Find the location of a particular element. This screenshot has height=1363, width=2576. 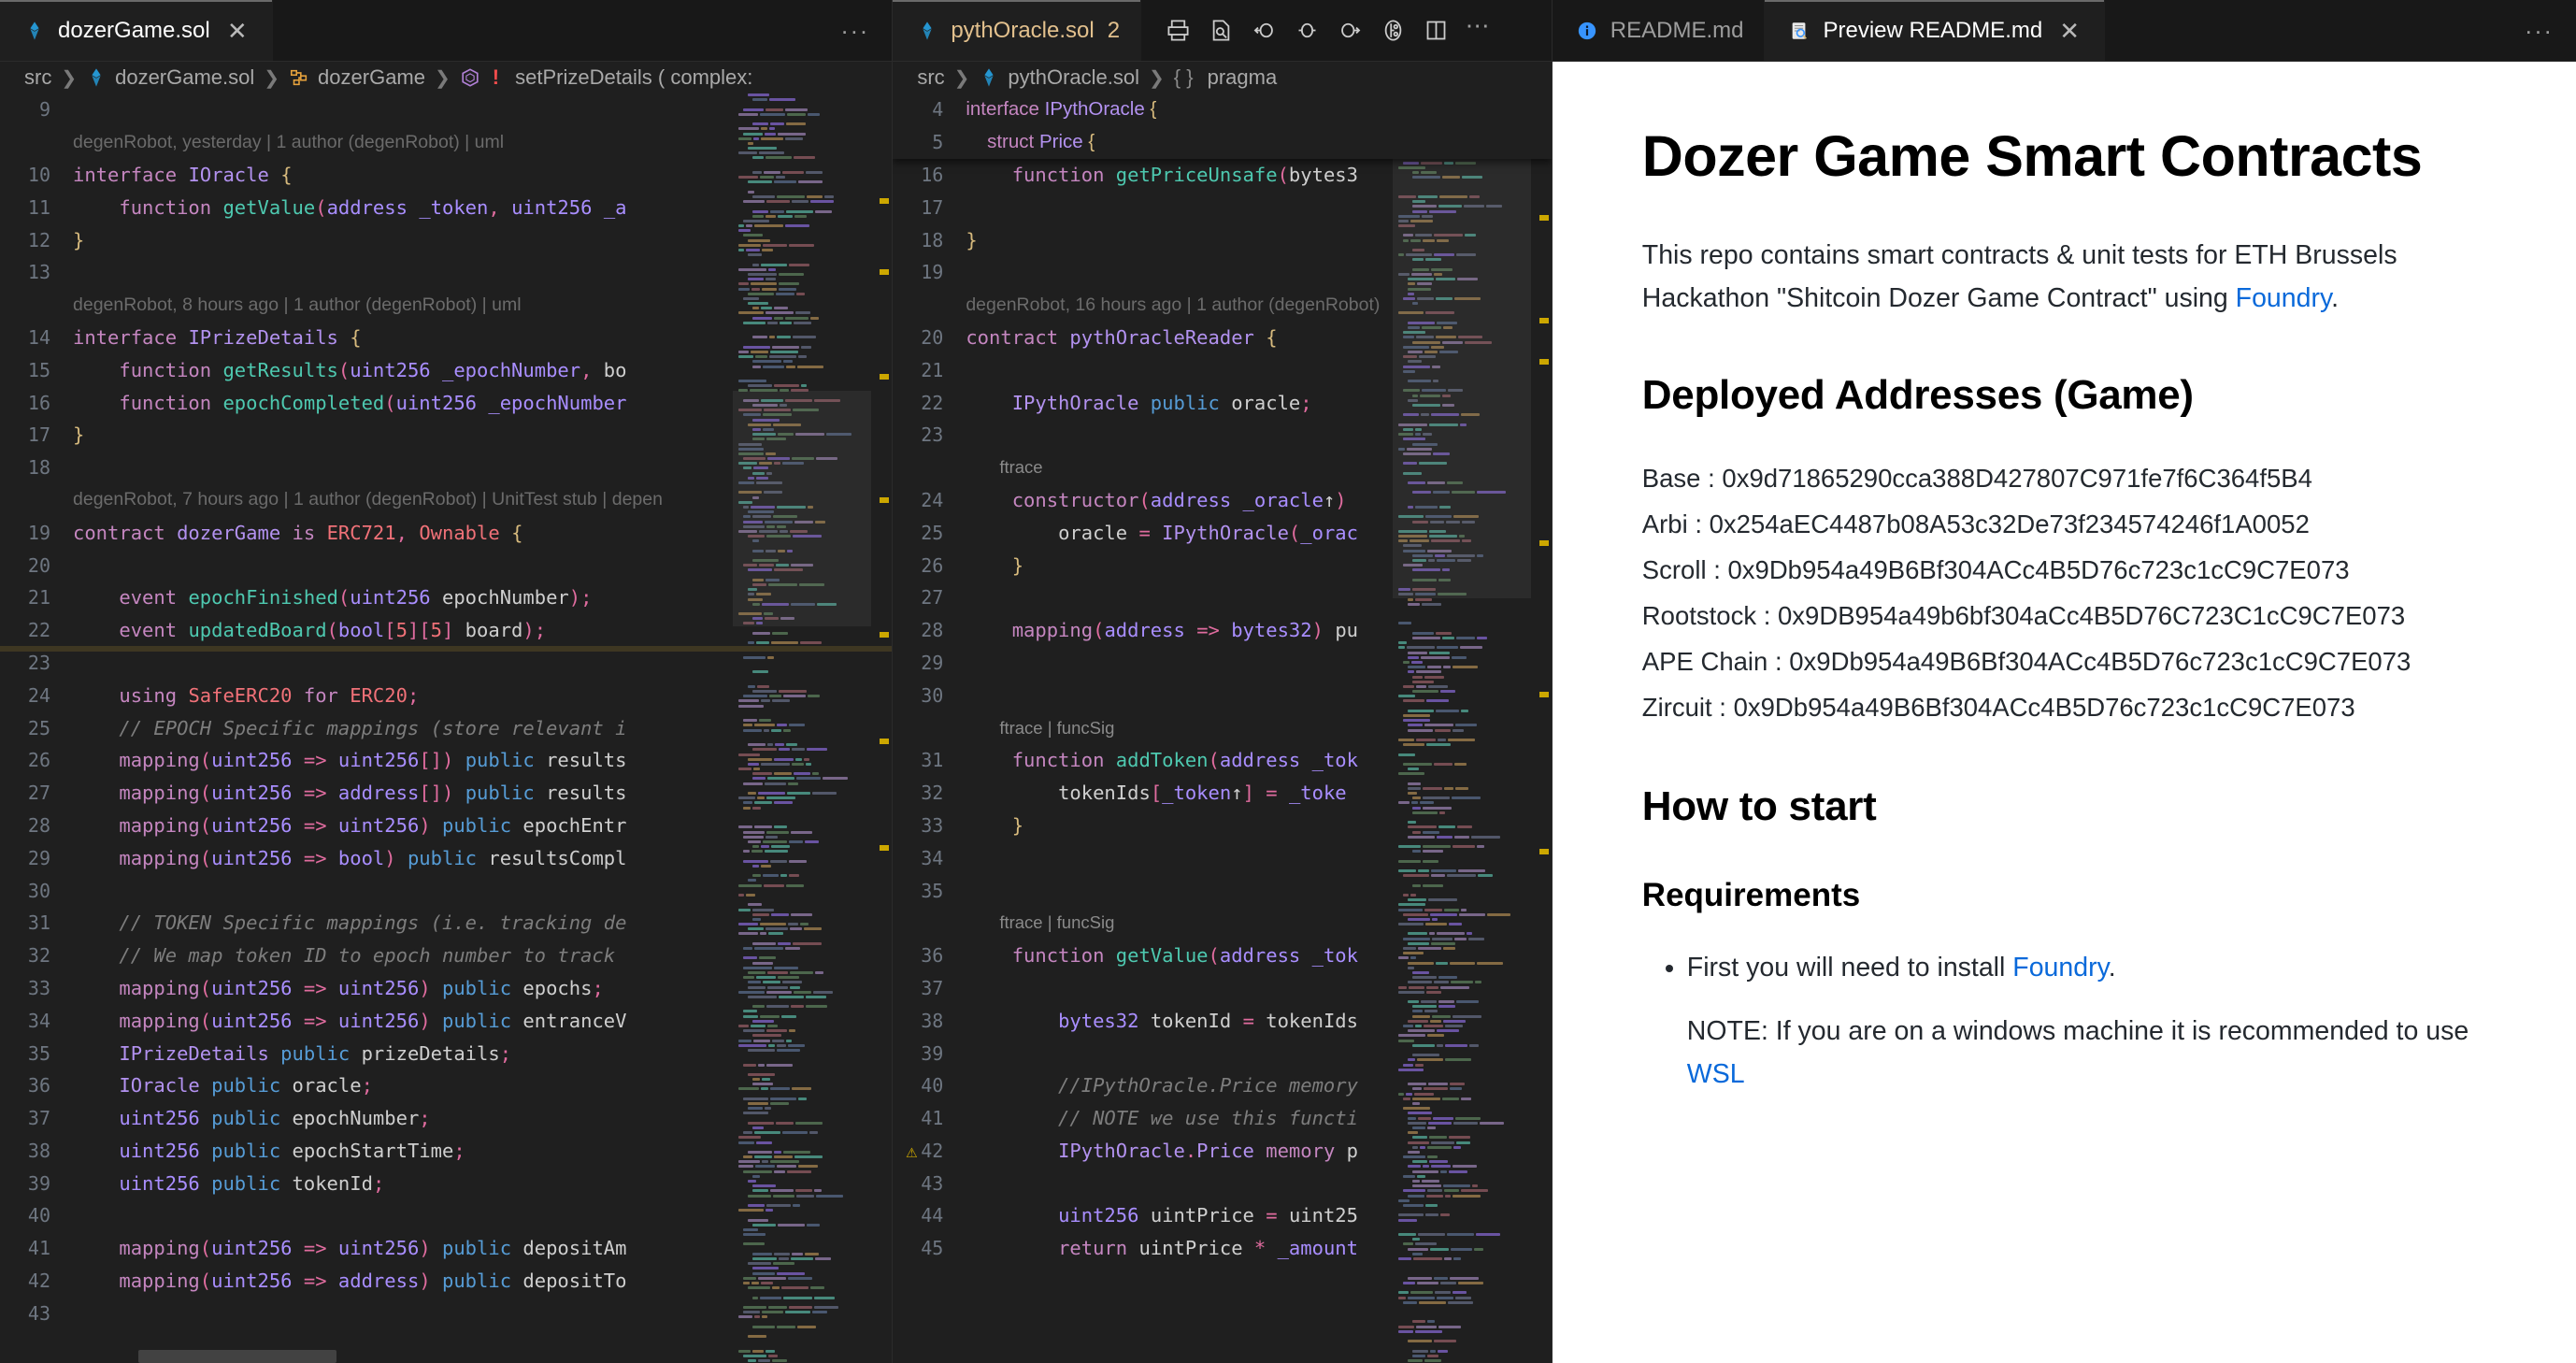

wsl-link: WSL is located at coordinates (1716, 1074).